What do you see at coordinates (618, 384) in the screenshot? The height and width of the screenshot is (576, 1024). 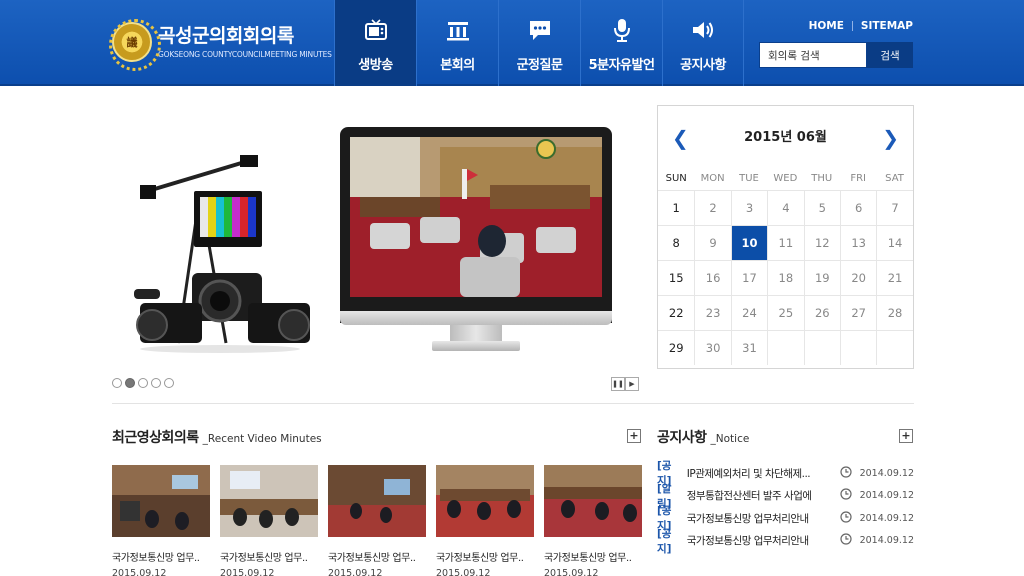 I see `pause-icon: ❚❚` at bounding box center [618, 384].